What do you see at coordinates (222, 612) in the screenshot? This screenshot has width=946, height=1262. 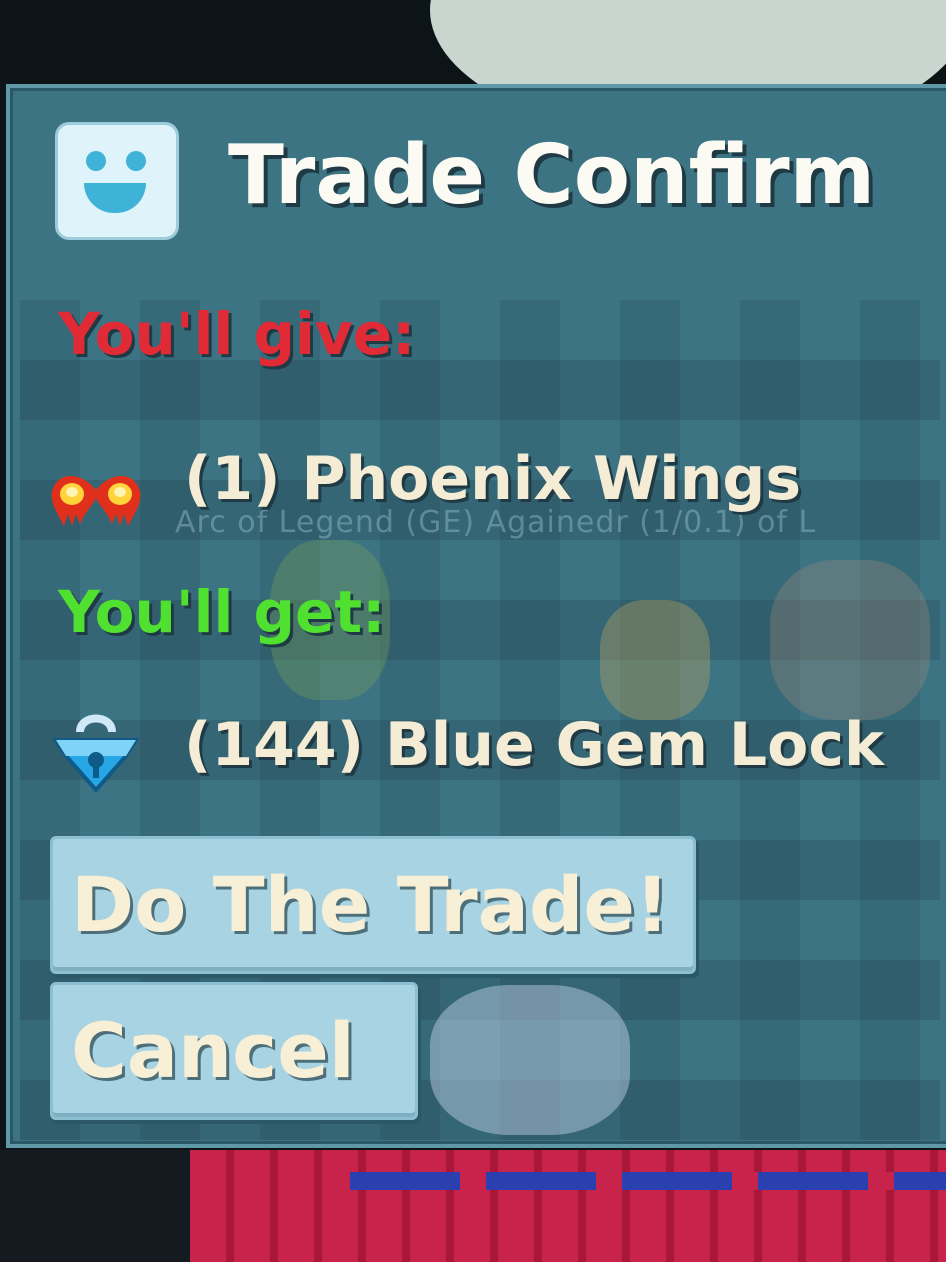 I see `get-label: You'll get:` at bounding box center [222, 612].